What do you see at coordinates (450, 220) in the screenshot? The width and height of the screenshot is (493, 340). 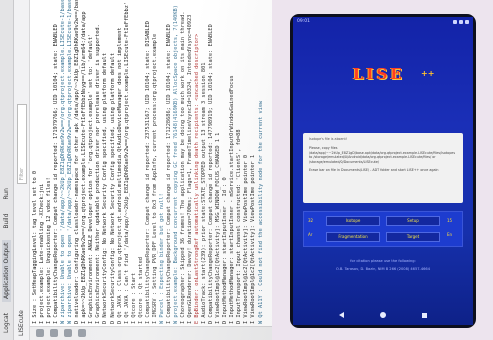 I see `panel-energy-value: 15` at bounding box center [450, 220].